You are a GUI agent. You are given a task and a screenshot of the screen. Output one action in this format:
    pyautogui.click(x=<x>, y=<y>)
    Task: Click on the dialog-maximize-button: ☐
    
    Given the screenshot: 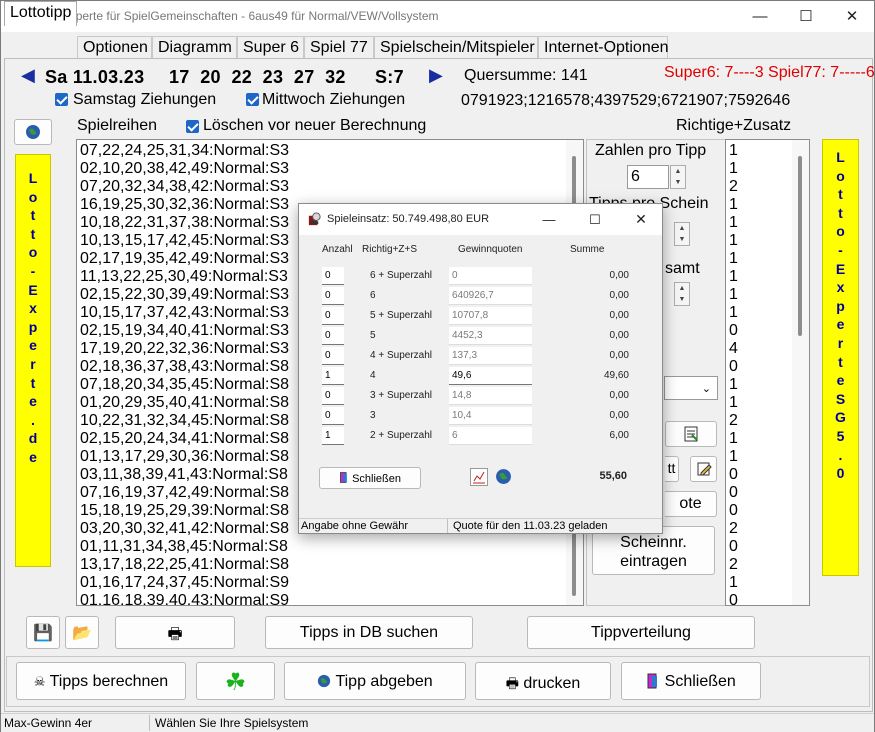 What is the action you would take?
    pyautogui.click(x=595, y=219)
    